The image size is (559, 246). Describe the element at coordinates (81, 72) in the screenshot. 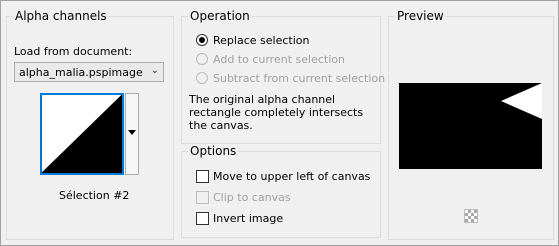

I see `document-select-value: alpha_malia.pspimage` at that location.